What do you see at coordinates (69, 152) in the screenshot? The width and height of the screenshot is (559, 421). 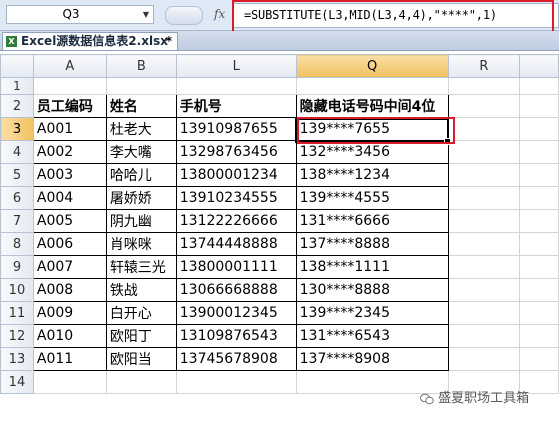 I see `table-cell: A002` at bounding box center [69, 152].